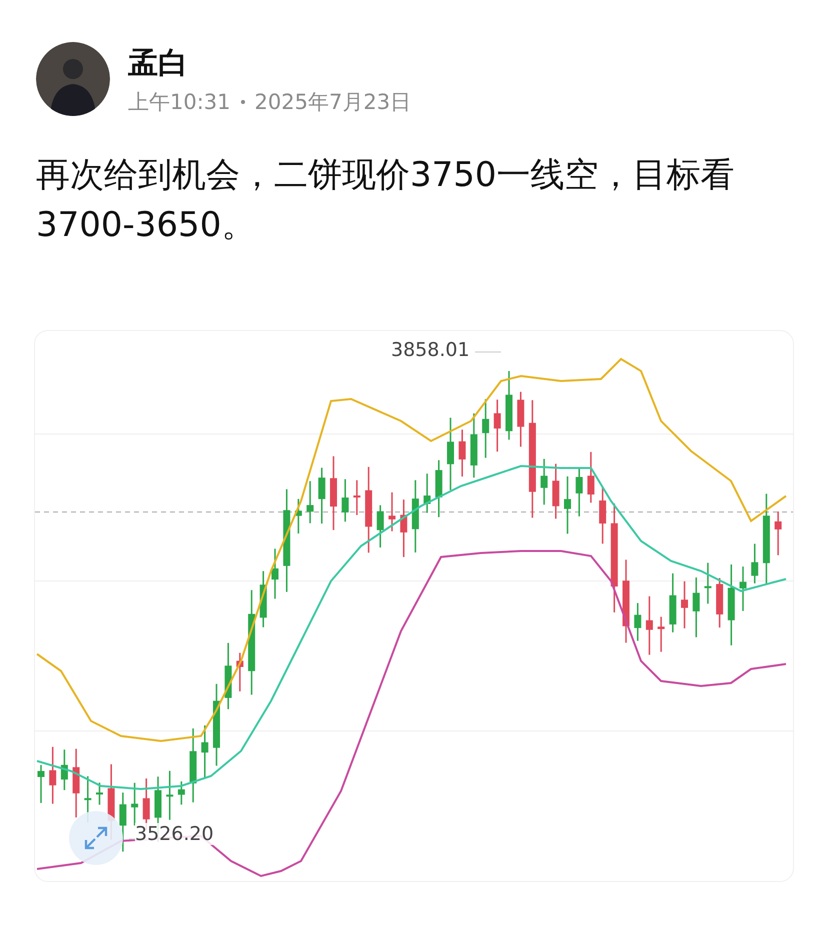 The width and height of the screenshot is (828, 931). What do you see at coordinates (270, 63) in the screenshot?
I see `author-name: 孟白` at bounding box center [270, 63].